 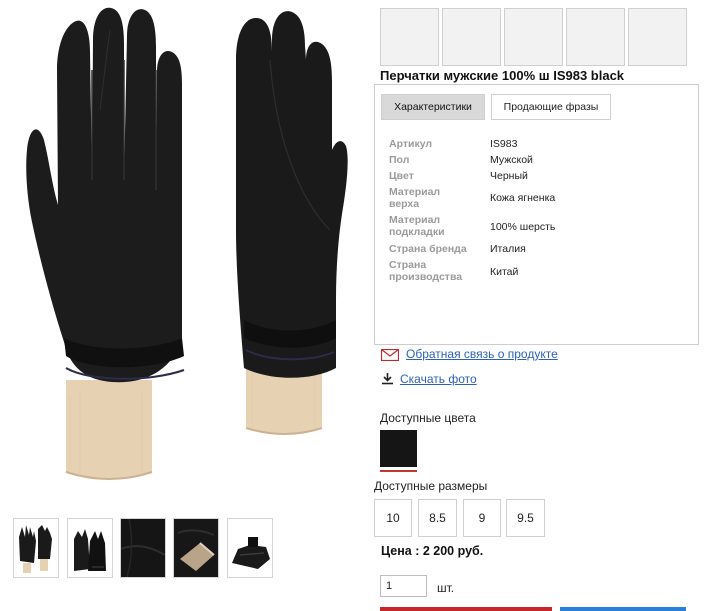 What do you see at coordinates (390, 357) in the screenshot?
I see `mail-icon` at bounding box center [390, 357].